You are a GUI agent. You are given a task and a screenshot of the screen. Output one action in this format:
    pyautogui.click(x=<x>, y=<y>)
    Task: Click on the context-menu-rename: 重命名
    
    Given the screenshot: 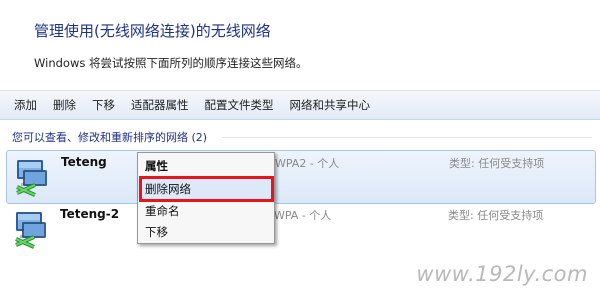 What is the action you would take?
    pyautogui.click(x=206, y=211)
    